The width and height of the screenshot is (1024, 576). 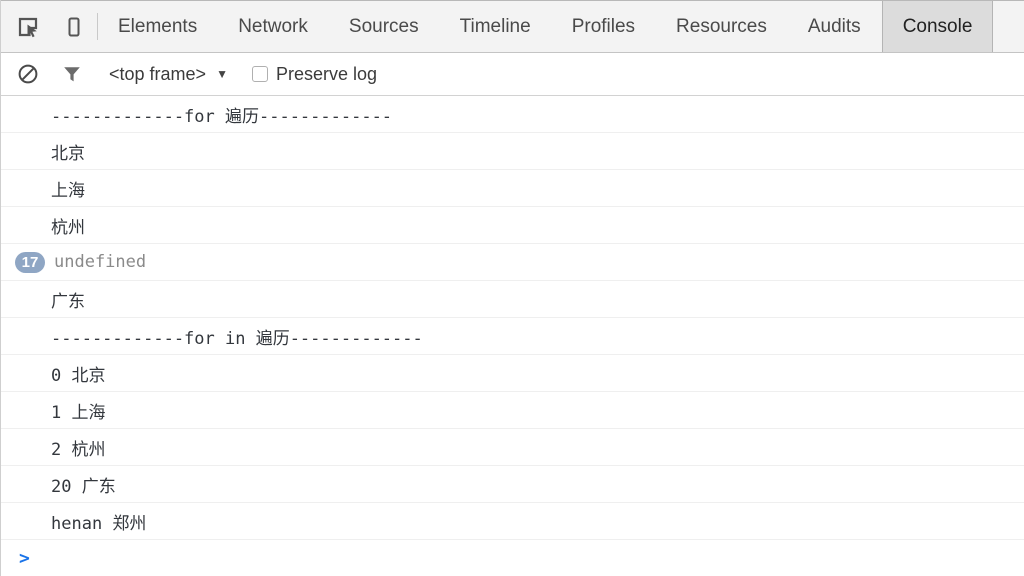 What do you see at coordinates (512, 410) in the screenshot?
I see `console-message: 1 上海` at bounding box center [512, 410].